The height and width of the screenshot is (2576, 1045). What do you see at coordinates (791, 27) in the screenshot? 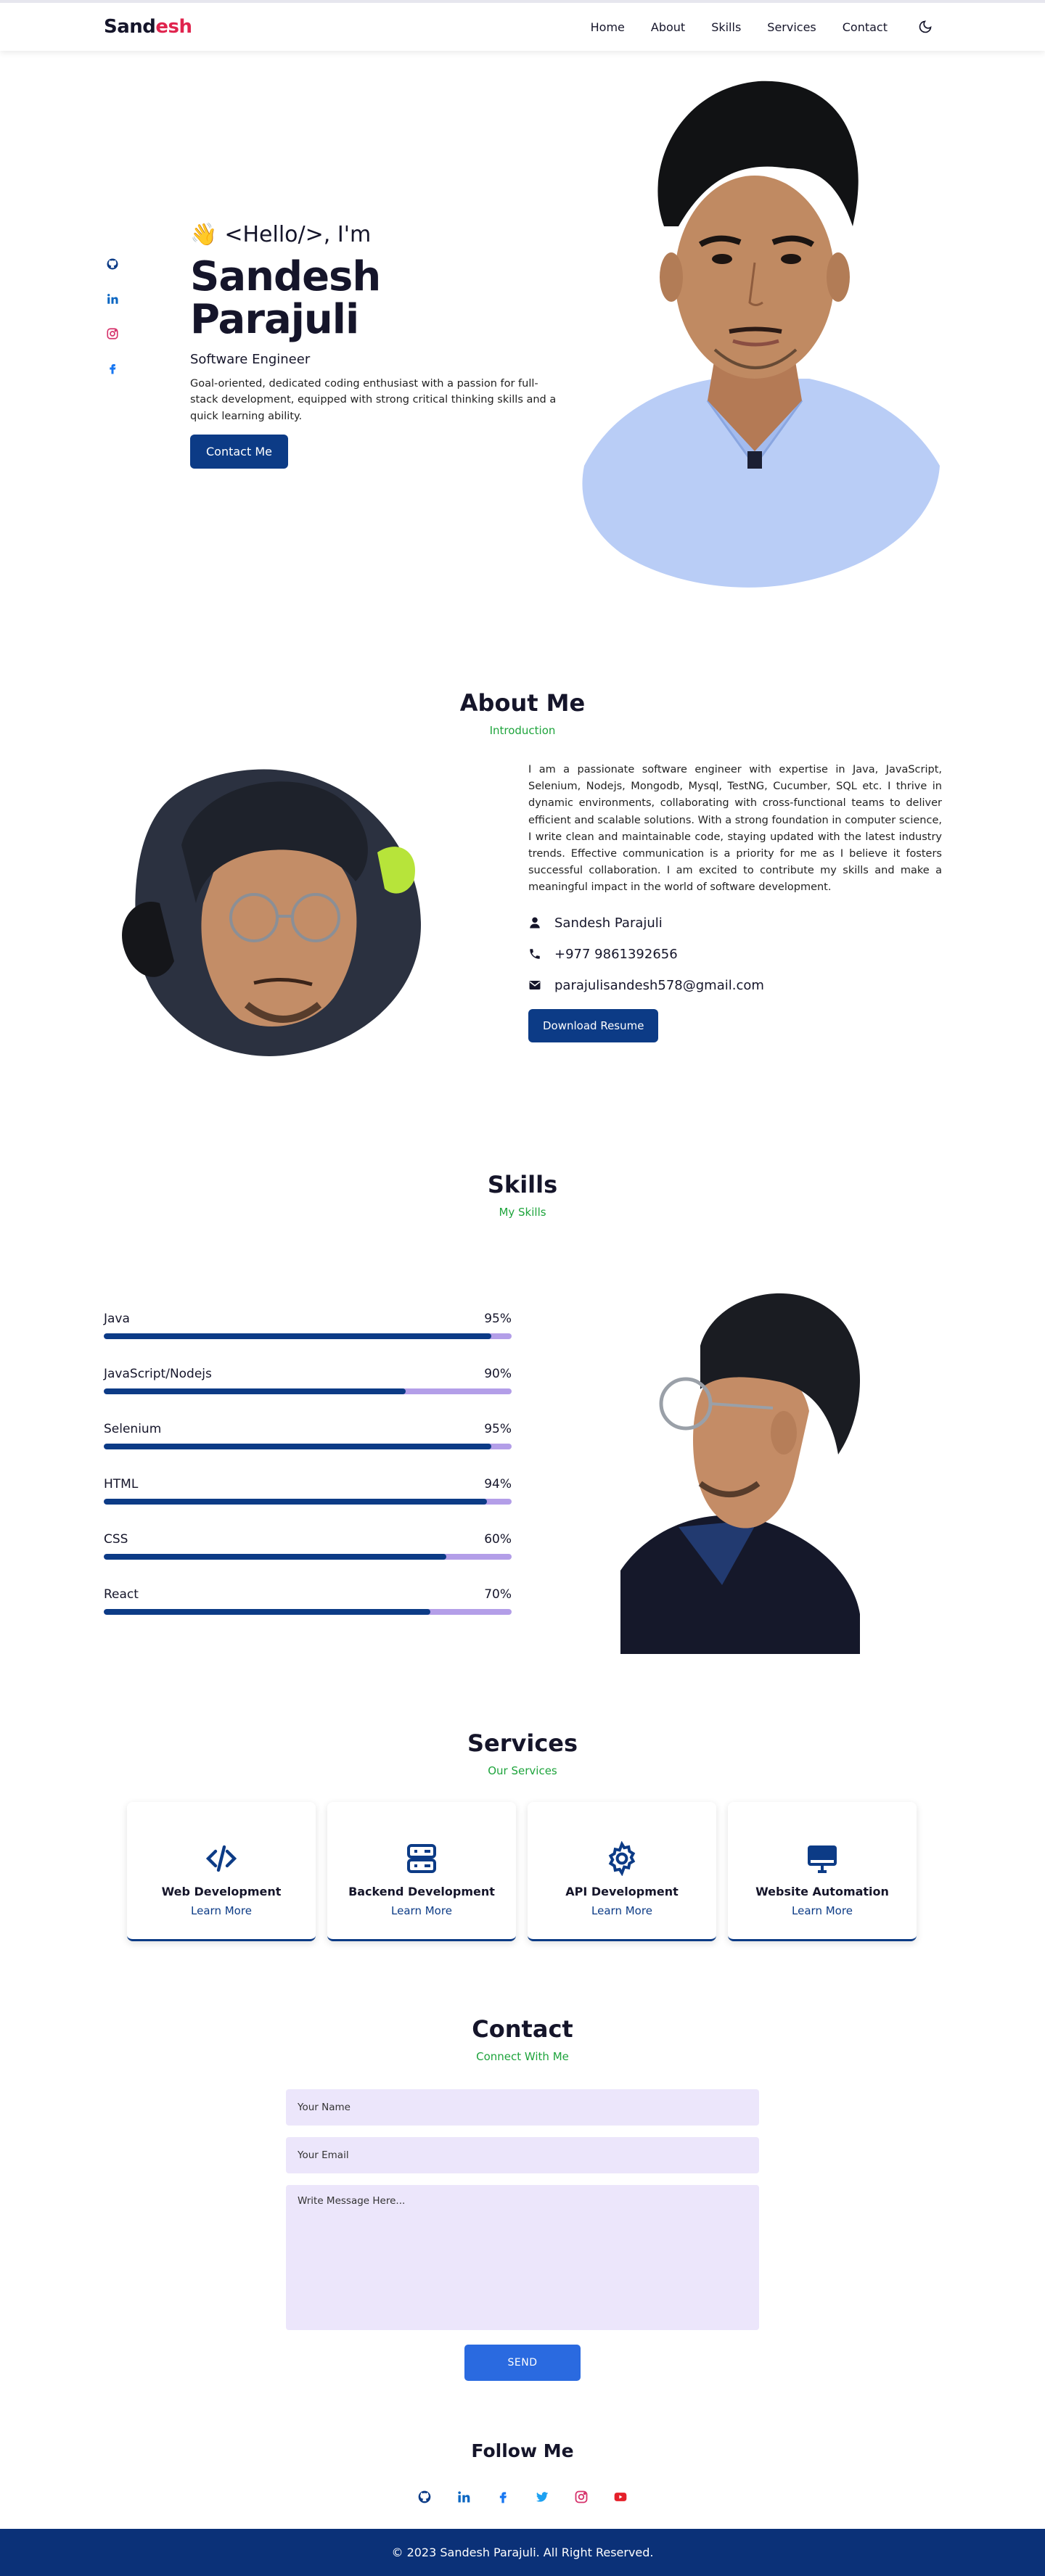
I see `nav-services: Services` at bounding box center [791, 27].